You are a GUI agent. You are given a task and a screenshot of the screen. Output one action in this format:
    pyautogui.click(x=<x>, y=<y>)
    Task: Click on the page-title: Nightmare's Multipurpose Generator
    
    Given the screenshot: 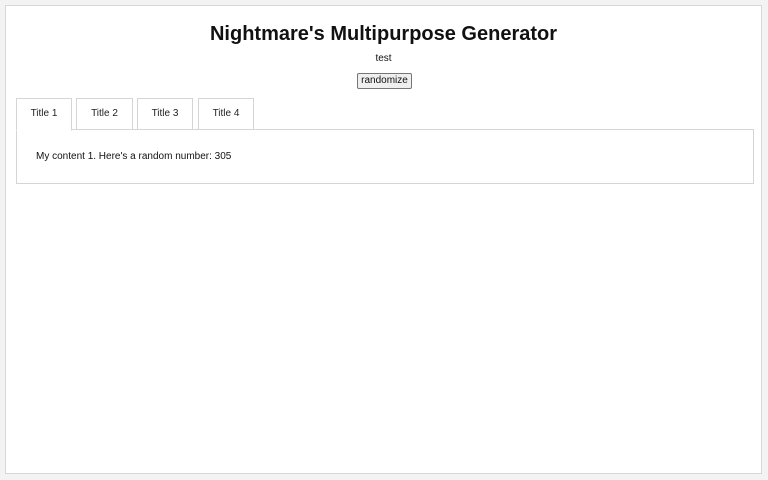 What is the action you would take?
    pyautogui.click(x=383, y=34)
    